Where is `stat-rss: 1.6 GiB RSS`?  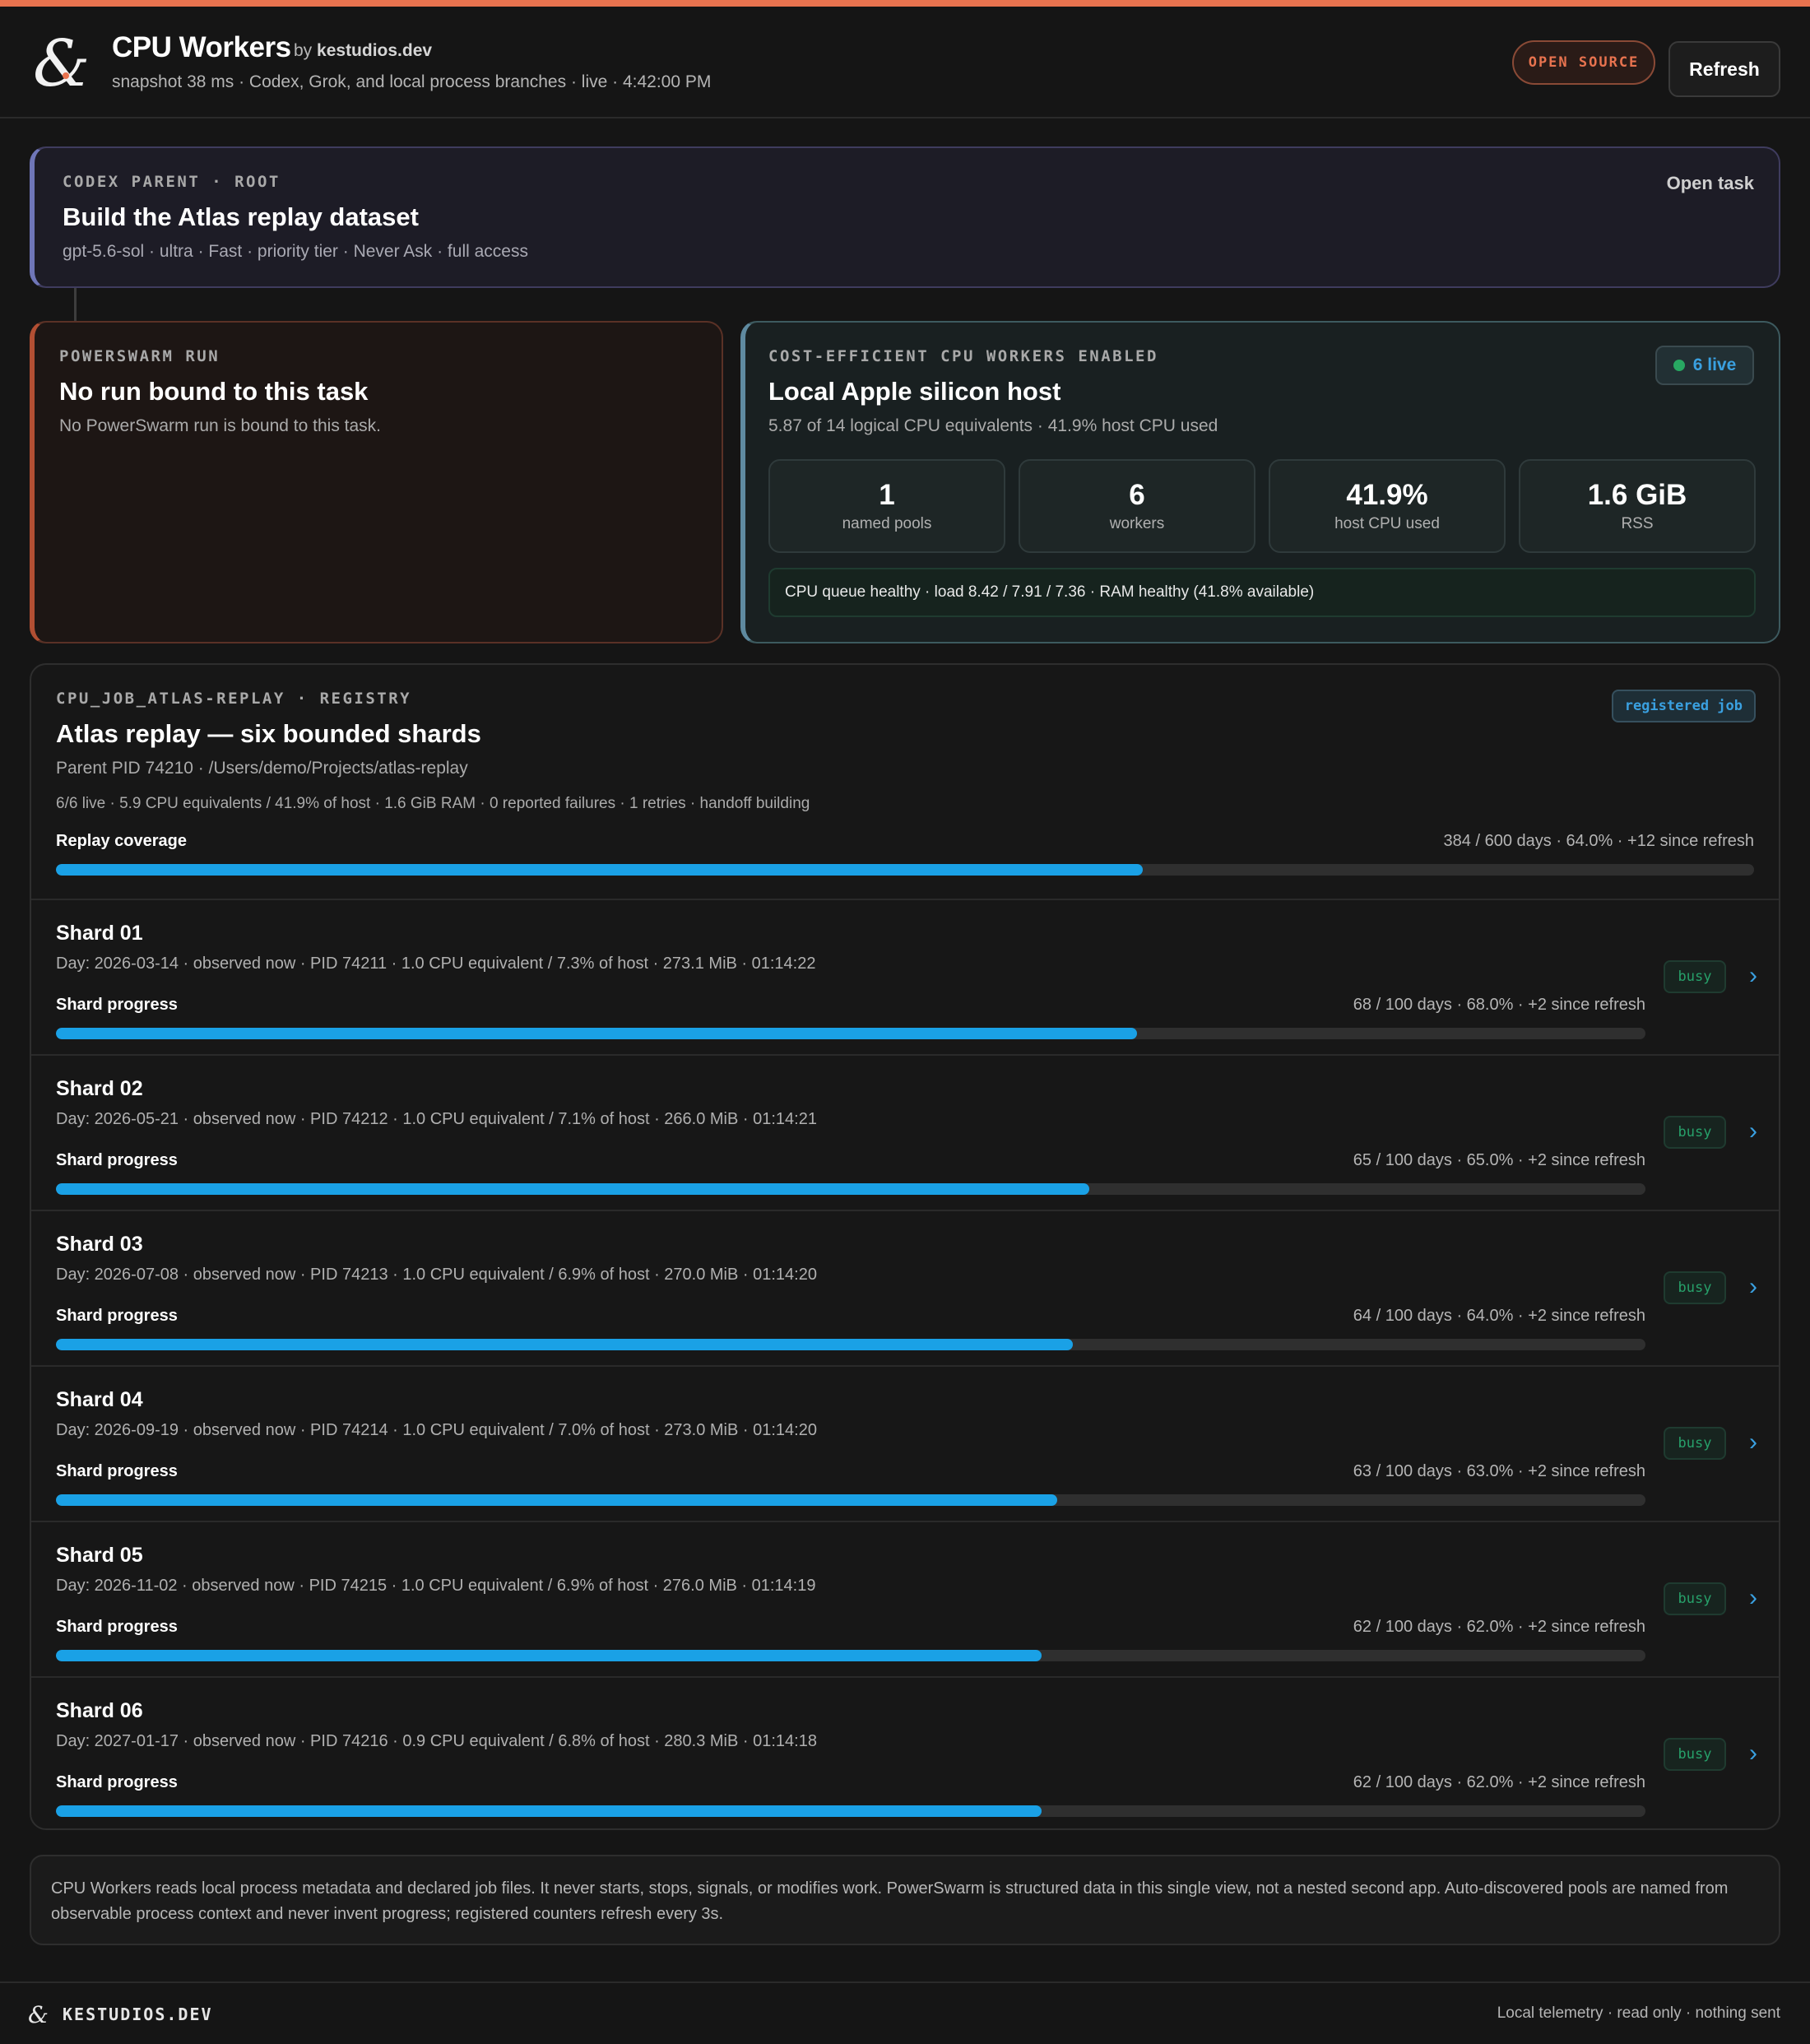 stat-rss: 1.6 GiB RSS is located at coordinates (1637, 506).